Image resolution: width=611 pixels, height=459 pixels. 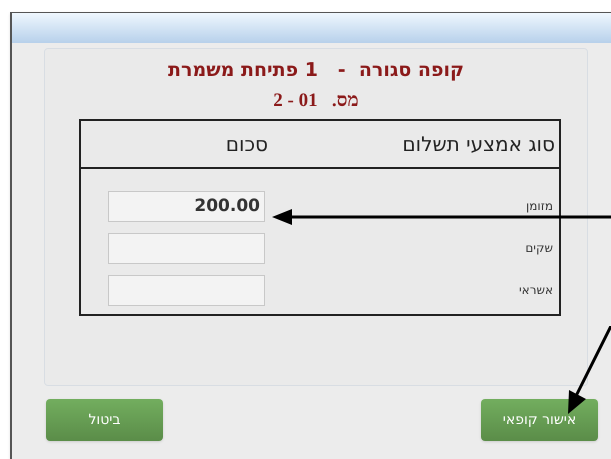 What do you see at coordinates (539, 248) in the screenshot?
I see `payment-type-label: שקים` at bounding box center [539, 248].